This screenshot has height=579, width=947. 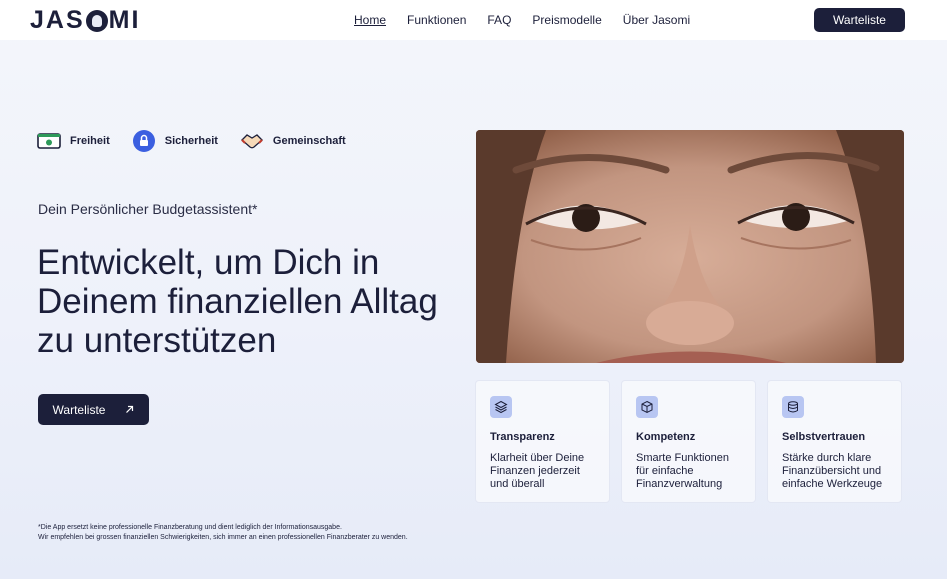 What do you see at coordinates (144, 141) in the screenshot?
I see `lock-icon` at bounding box center [144, 141].